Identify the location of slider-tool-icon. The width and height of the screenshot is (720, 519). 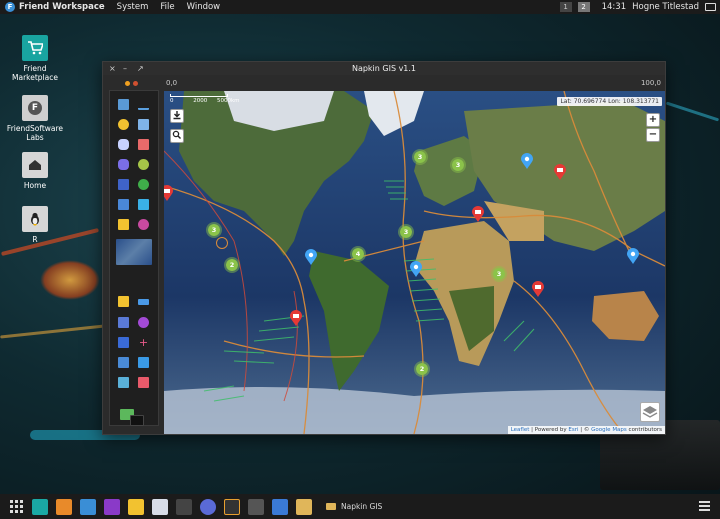
(143, 382).